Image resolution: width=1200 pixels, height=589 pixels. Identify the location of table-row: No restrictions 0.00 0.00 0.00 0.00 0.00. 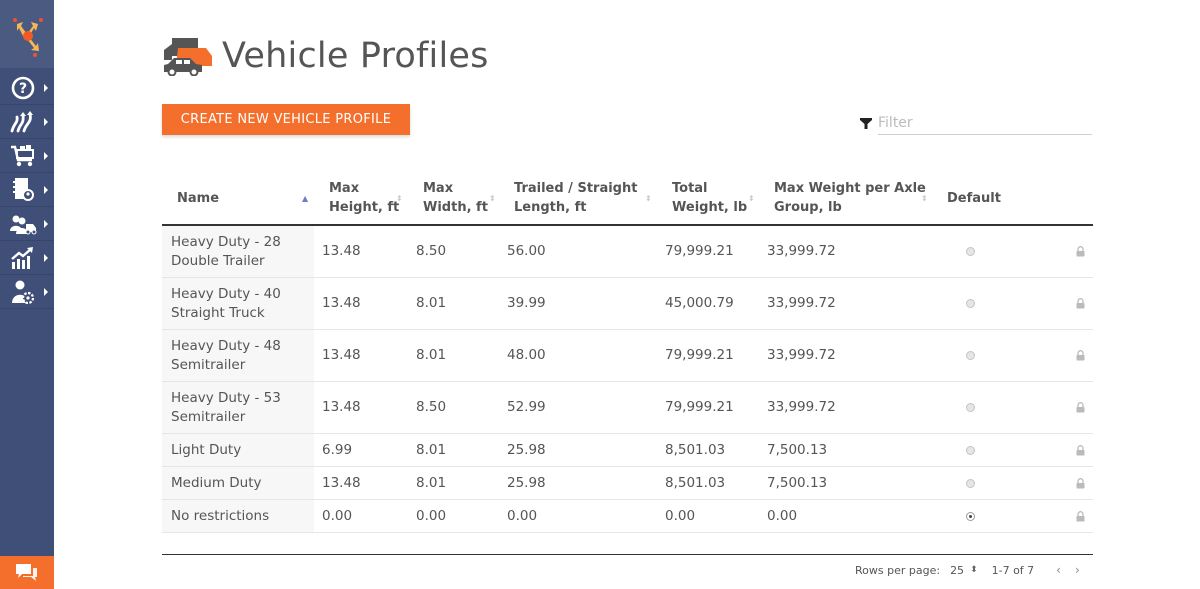
(627, 516).